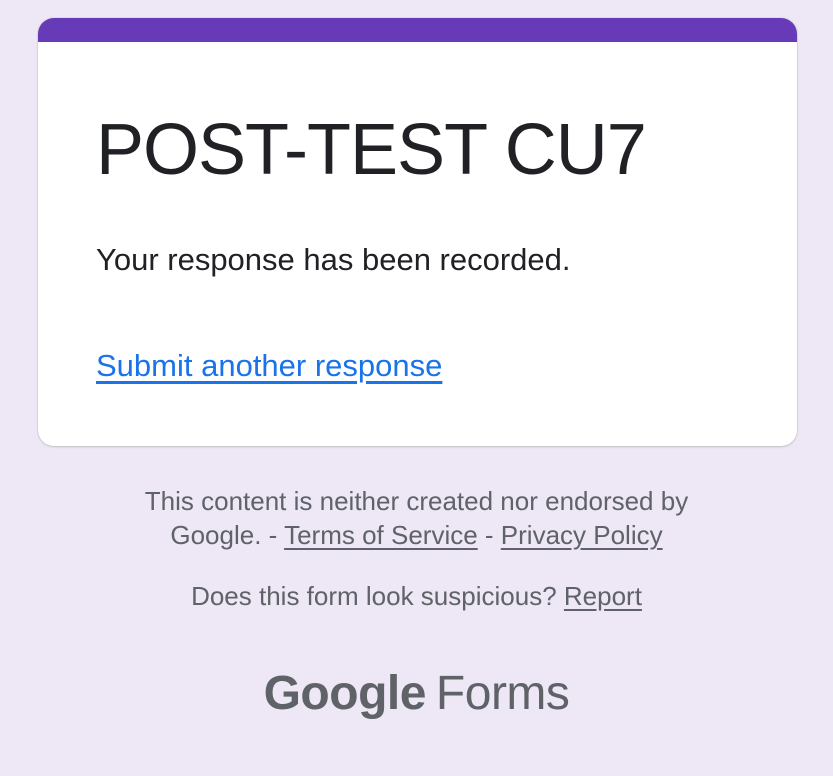 This screenshot has width=833, height=776. I want to click on suspicious-prompt: Does this form look suspicious?, so click(377, 596).